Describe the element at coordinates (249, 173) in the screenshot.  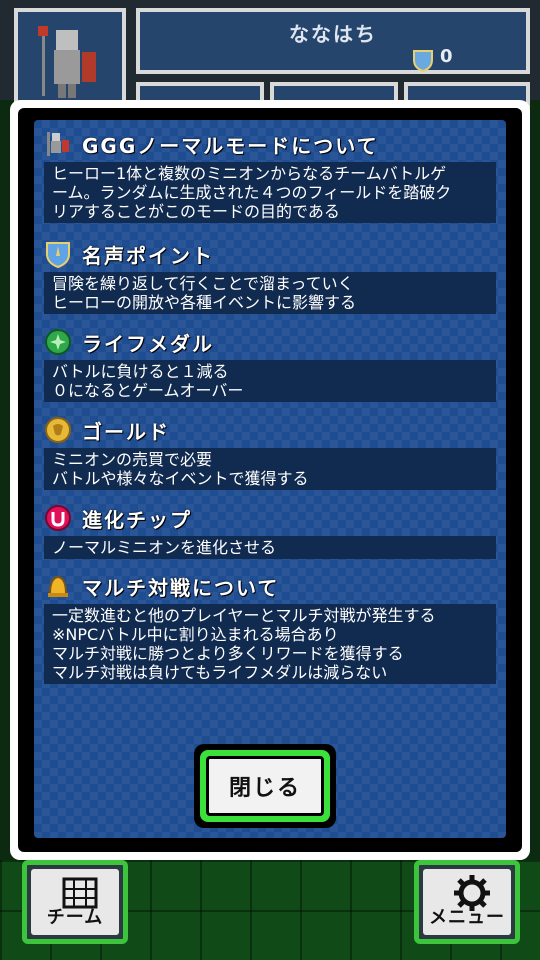
I see `section-line: ヒーロー1体と複数のミニオンからなるチームバトルゲ` at that location.